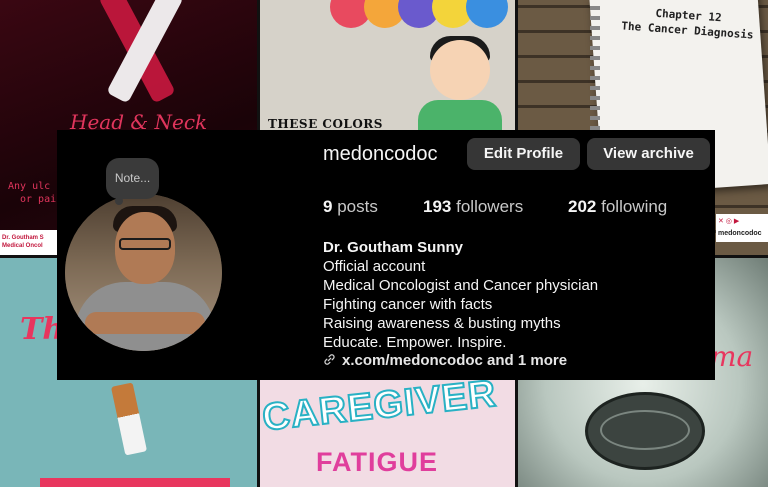 The width and height of the screenshot is (768, 487). What do you see at coordinates (742, 228) in the screenshot?
I see `social-handle-strip: ✕ ◎ ▶ medoncodoc` at bounding box center [742, 228].